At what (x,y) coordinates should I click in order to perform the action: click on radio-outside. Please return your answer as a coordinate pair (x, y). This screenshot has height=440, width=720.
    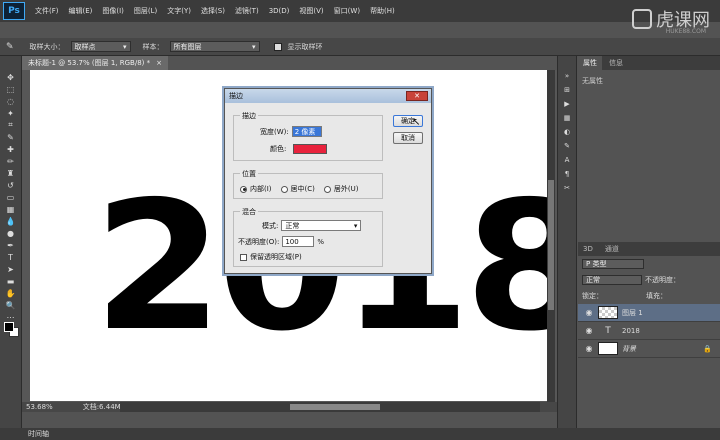
    Looking at the image, I should click on (327, 189).